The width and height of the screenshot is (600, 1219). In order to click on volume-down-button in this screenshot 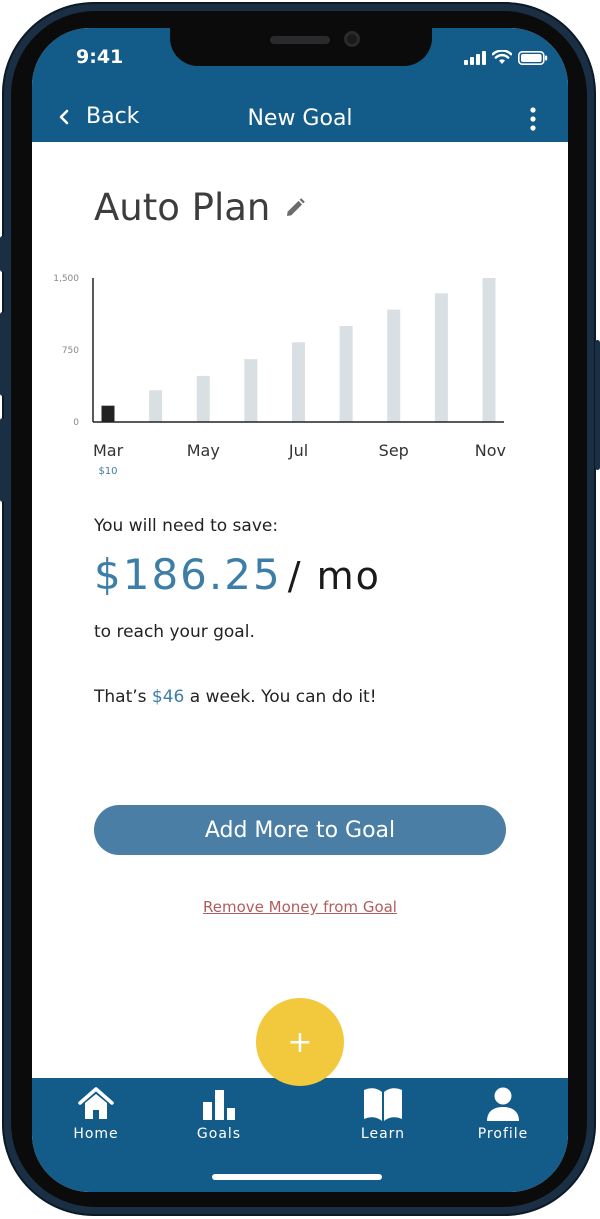, I will do `click(2, 460)`.